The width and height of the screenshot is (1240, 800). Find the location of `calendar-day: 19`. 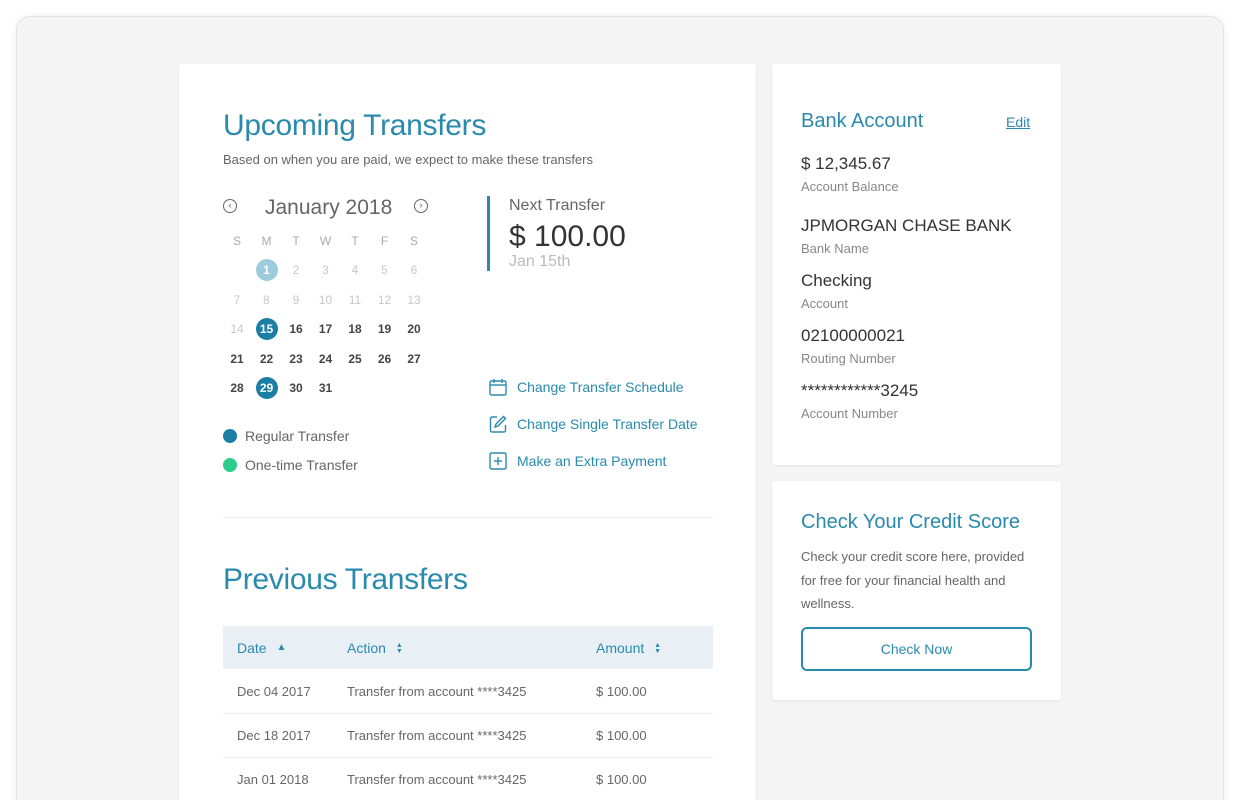

calendar-day: 19 is located at coordinates (385, 329).